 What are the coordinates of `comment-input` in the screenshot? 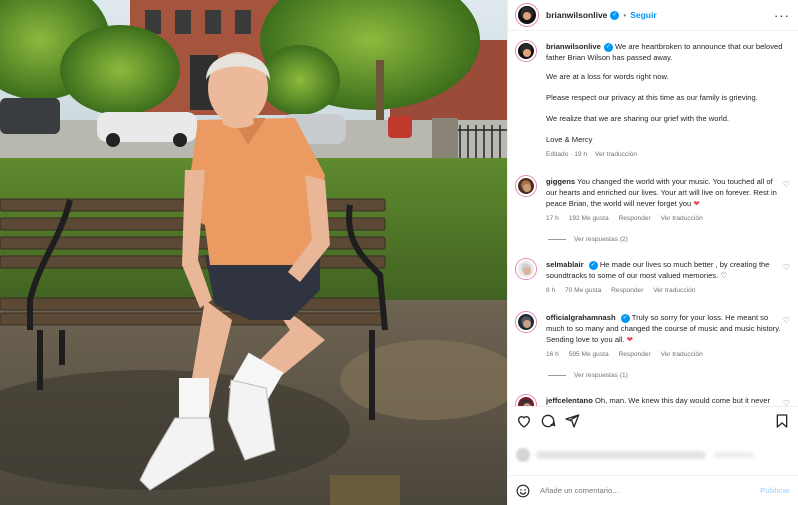 It's located at (640, 490).